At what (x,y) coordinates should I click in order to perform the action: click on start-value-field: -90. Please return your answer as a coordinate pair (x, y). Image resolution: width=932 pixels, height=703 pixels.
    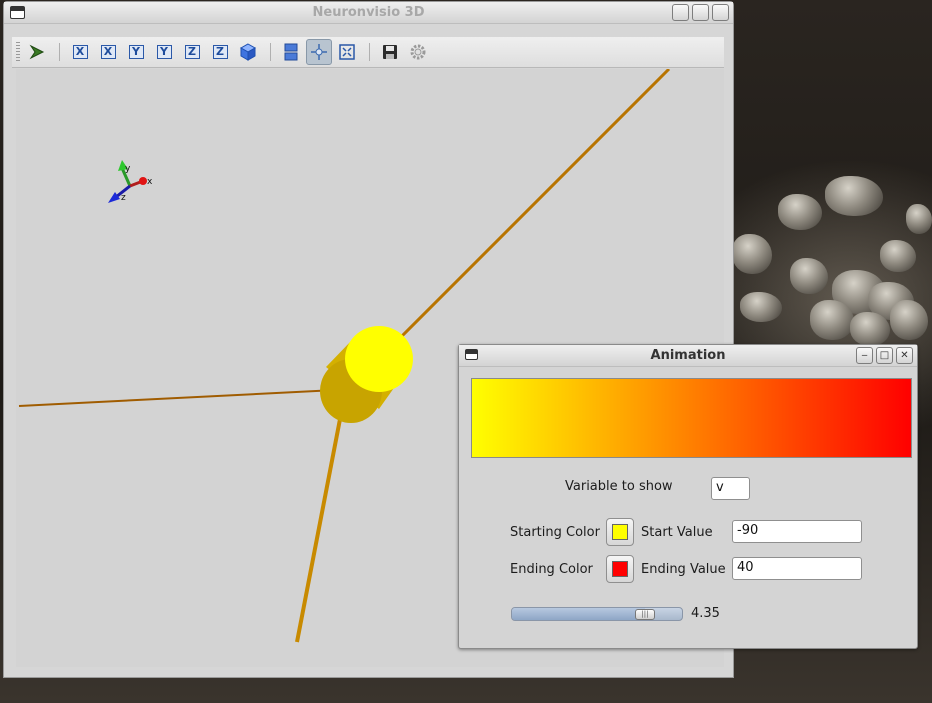
    Looking at the image, I should click on (797, 531).